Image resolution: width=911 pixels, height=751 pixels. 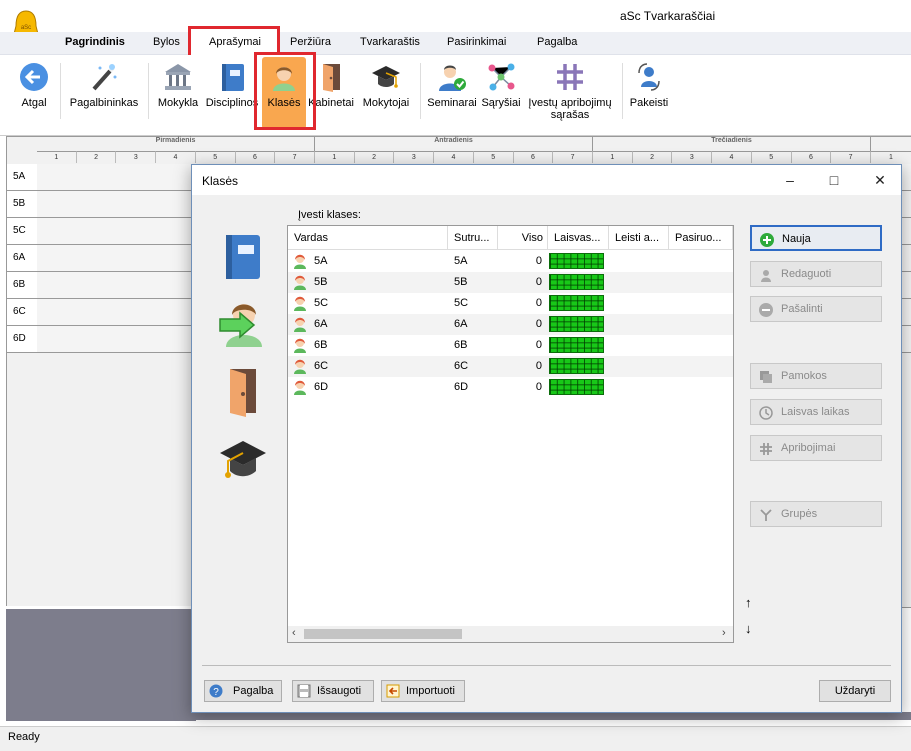 I want to click on bottom-panel, so click(x=101, y=663).